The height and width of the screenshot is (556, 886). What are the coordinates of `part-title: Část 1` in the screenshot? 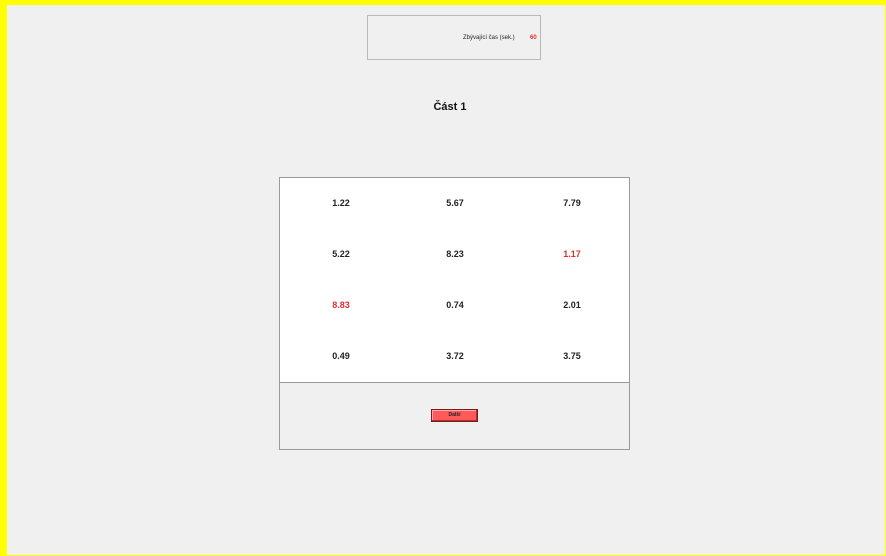 It's located at (450, 107).